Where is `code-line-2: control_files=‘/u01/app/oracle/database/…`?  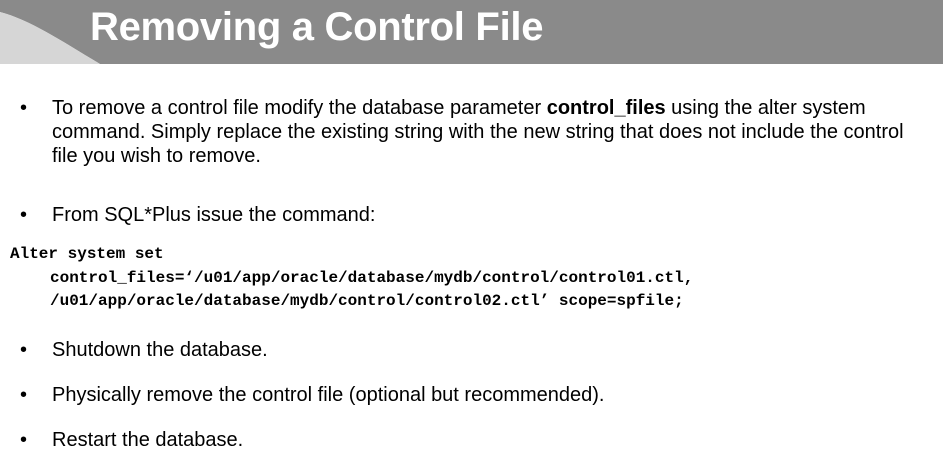
code-line-2: control_files=‘/u01/app/oracle/database/… is located at coordinates (372, 278).